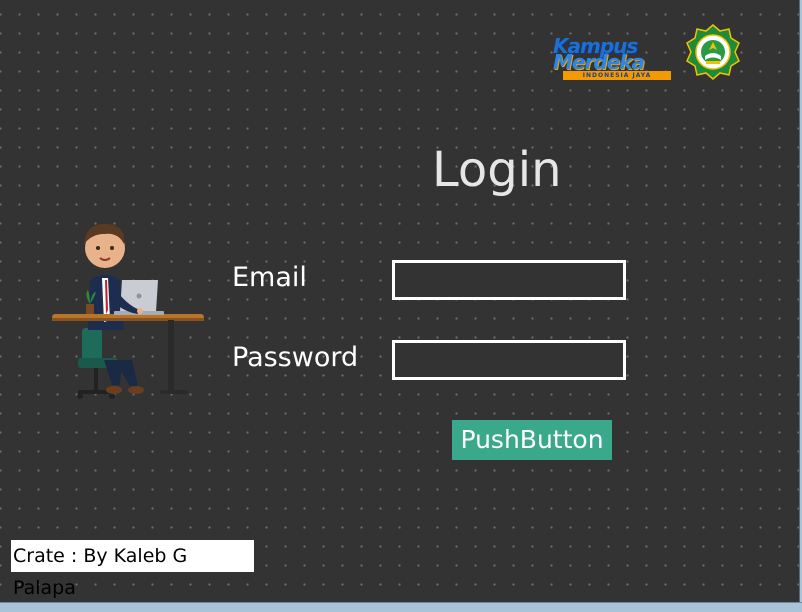 The height and width of the screenshot is (612, 802). Describe the element at coordinates (532, 440) in the screenshot. I see `login-push-button: PushButton` at that location.